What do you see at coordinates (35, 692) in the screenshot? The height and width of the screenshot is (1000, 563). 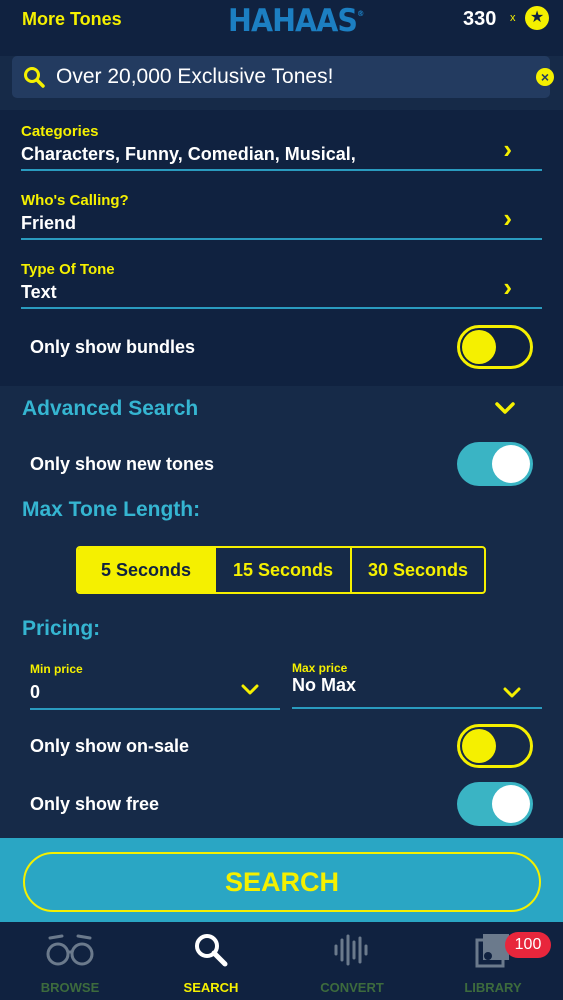 I see `min-price-value: 0` at bounding box center [35, 692].